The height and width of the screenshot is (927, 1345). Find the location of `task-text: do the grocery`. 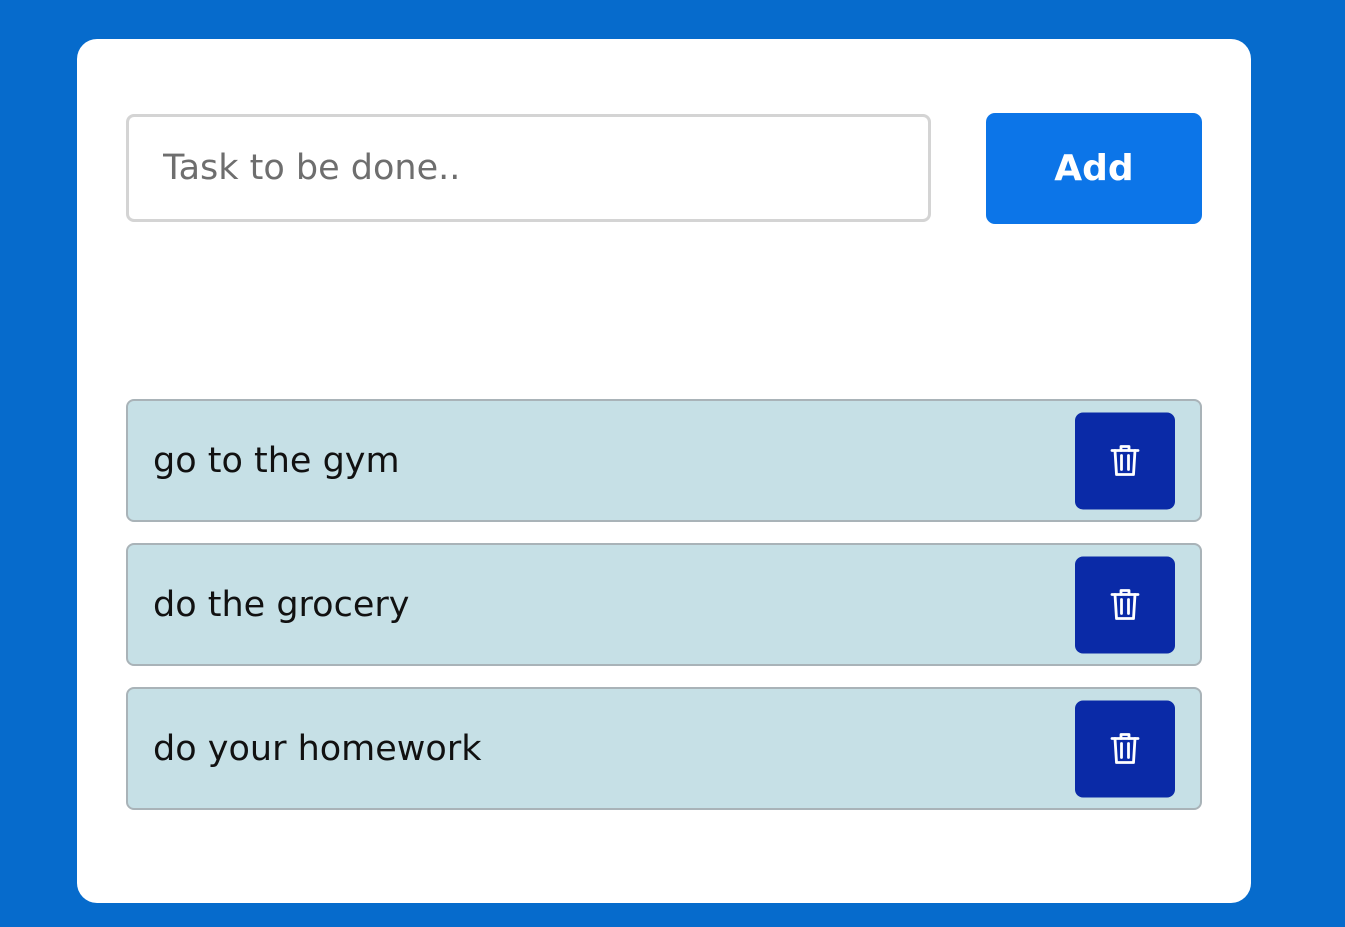

task-text: do the grocery is located at coordinates (281, 604).